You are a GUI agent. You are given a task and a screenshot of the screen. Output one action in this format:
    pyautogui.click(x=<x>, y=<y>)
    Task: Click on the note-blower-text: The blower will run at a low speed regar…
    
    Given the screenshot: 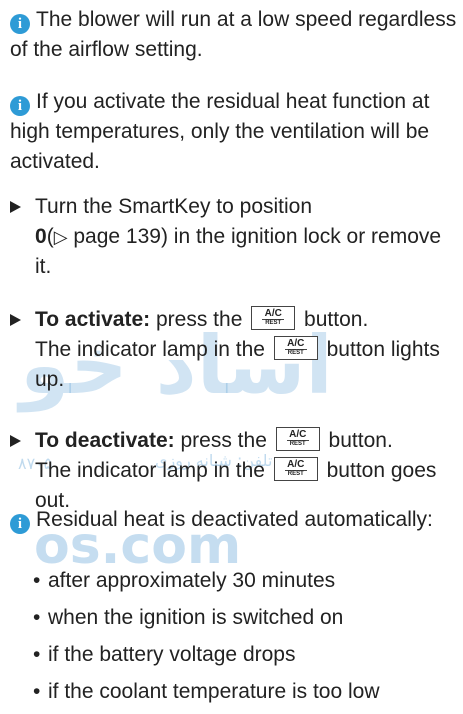 What is the action you would take?
    pyautogui.click(x=233, y=34)
    